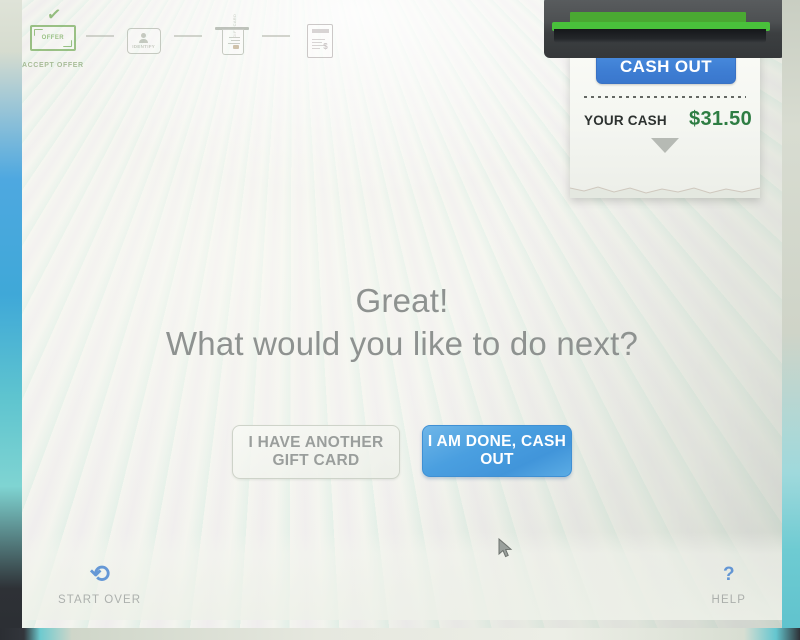  I want to click on kiosk-bezel-bottom, so click(400, 634).